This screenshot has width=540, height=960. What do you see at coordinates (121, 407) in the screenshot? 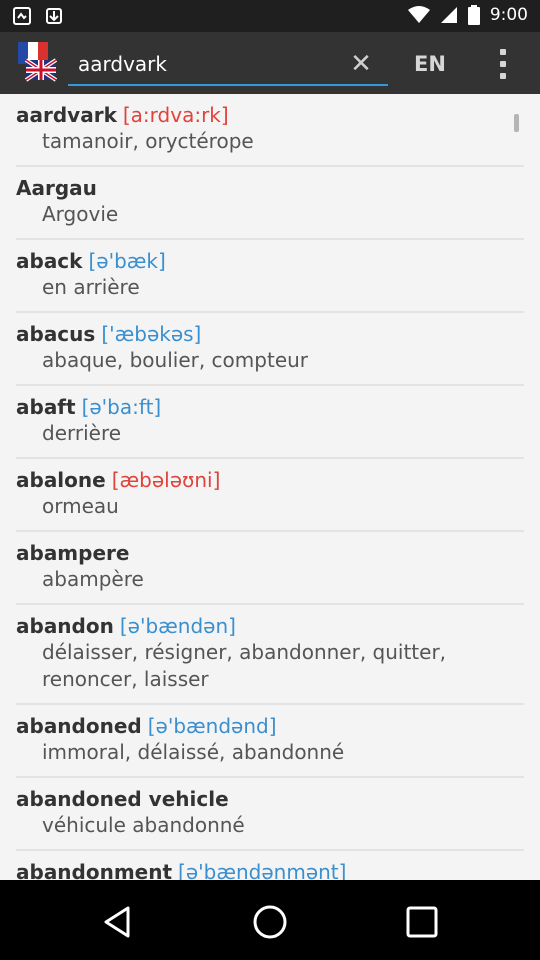
I see `entry-pronunciation: [ə'ba:ft]` at bounding box center [121, 407].